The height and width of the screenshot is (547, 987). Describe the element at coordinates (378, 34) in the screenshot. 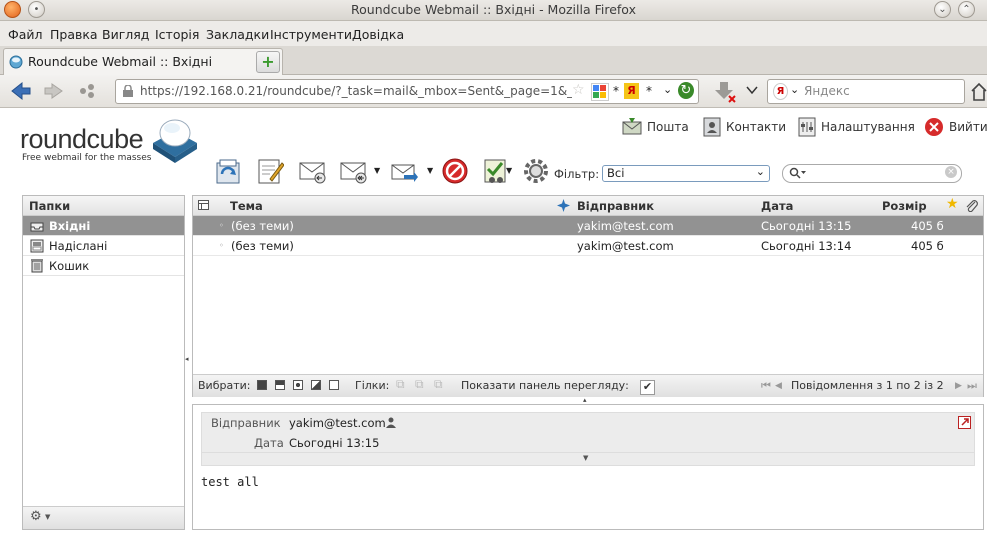

I see `menu-help: Довідка` at that location.